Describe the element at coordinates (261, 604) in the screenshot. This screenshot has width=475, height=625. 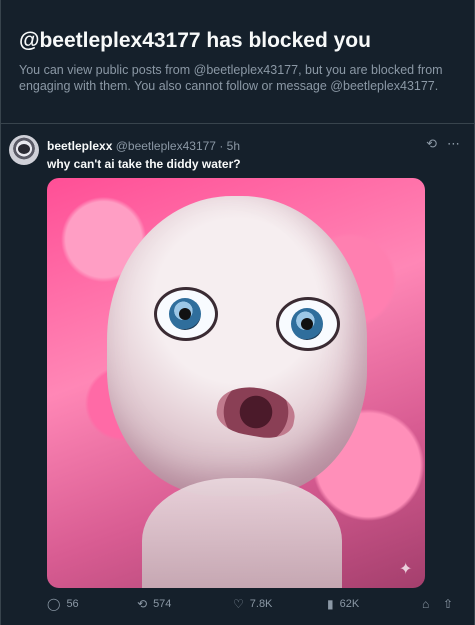
I see `like-count: 7.8K` at that location.